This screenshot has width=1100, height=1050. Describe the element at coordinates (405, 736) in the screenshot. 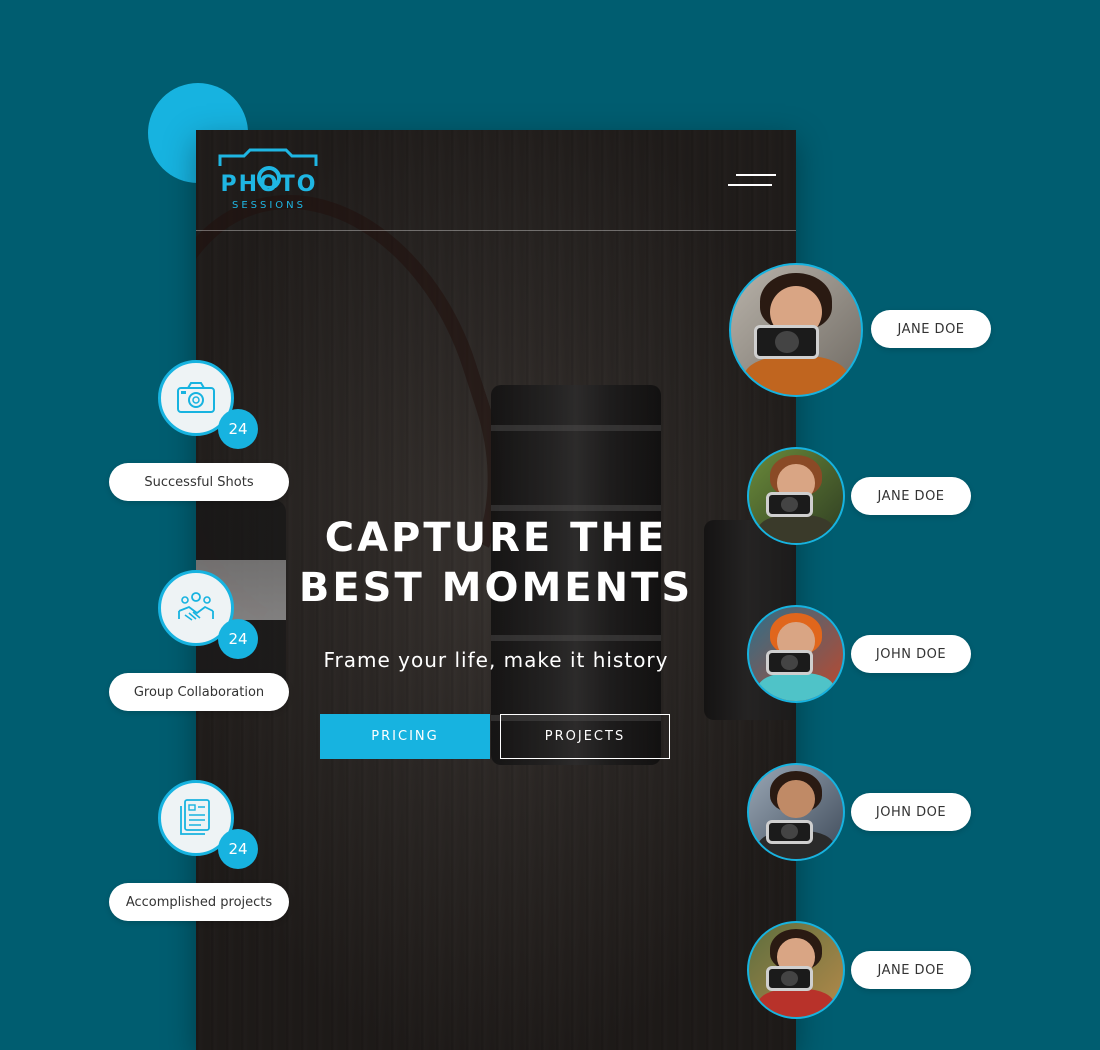

I see `pricing-button: PRICING` at that location.